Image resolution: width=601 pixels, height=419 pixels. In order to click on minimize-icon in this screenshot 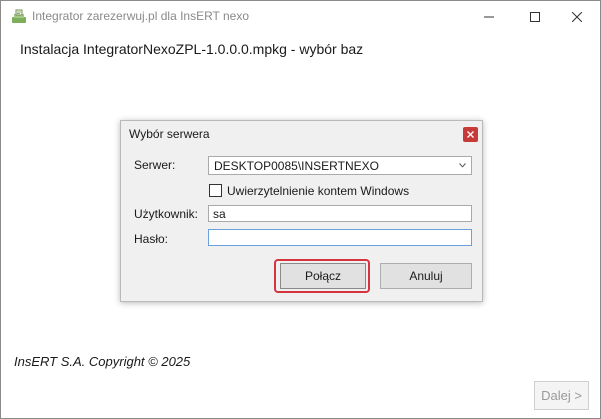, I will do `click(489, 16)`.